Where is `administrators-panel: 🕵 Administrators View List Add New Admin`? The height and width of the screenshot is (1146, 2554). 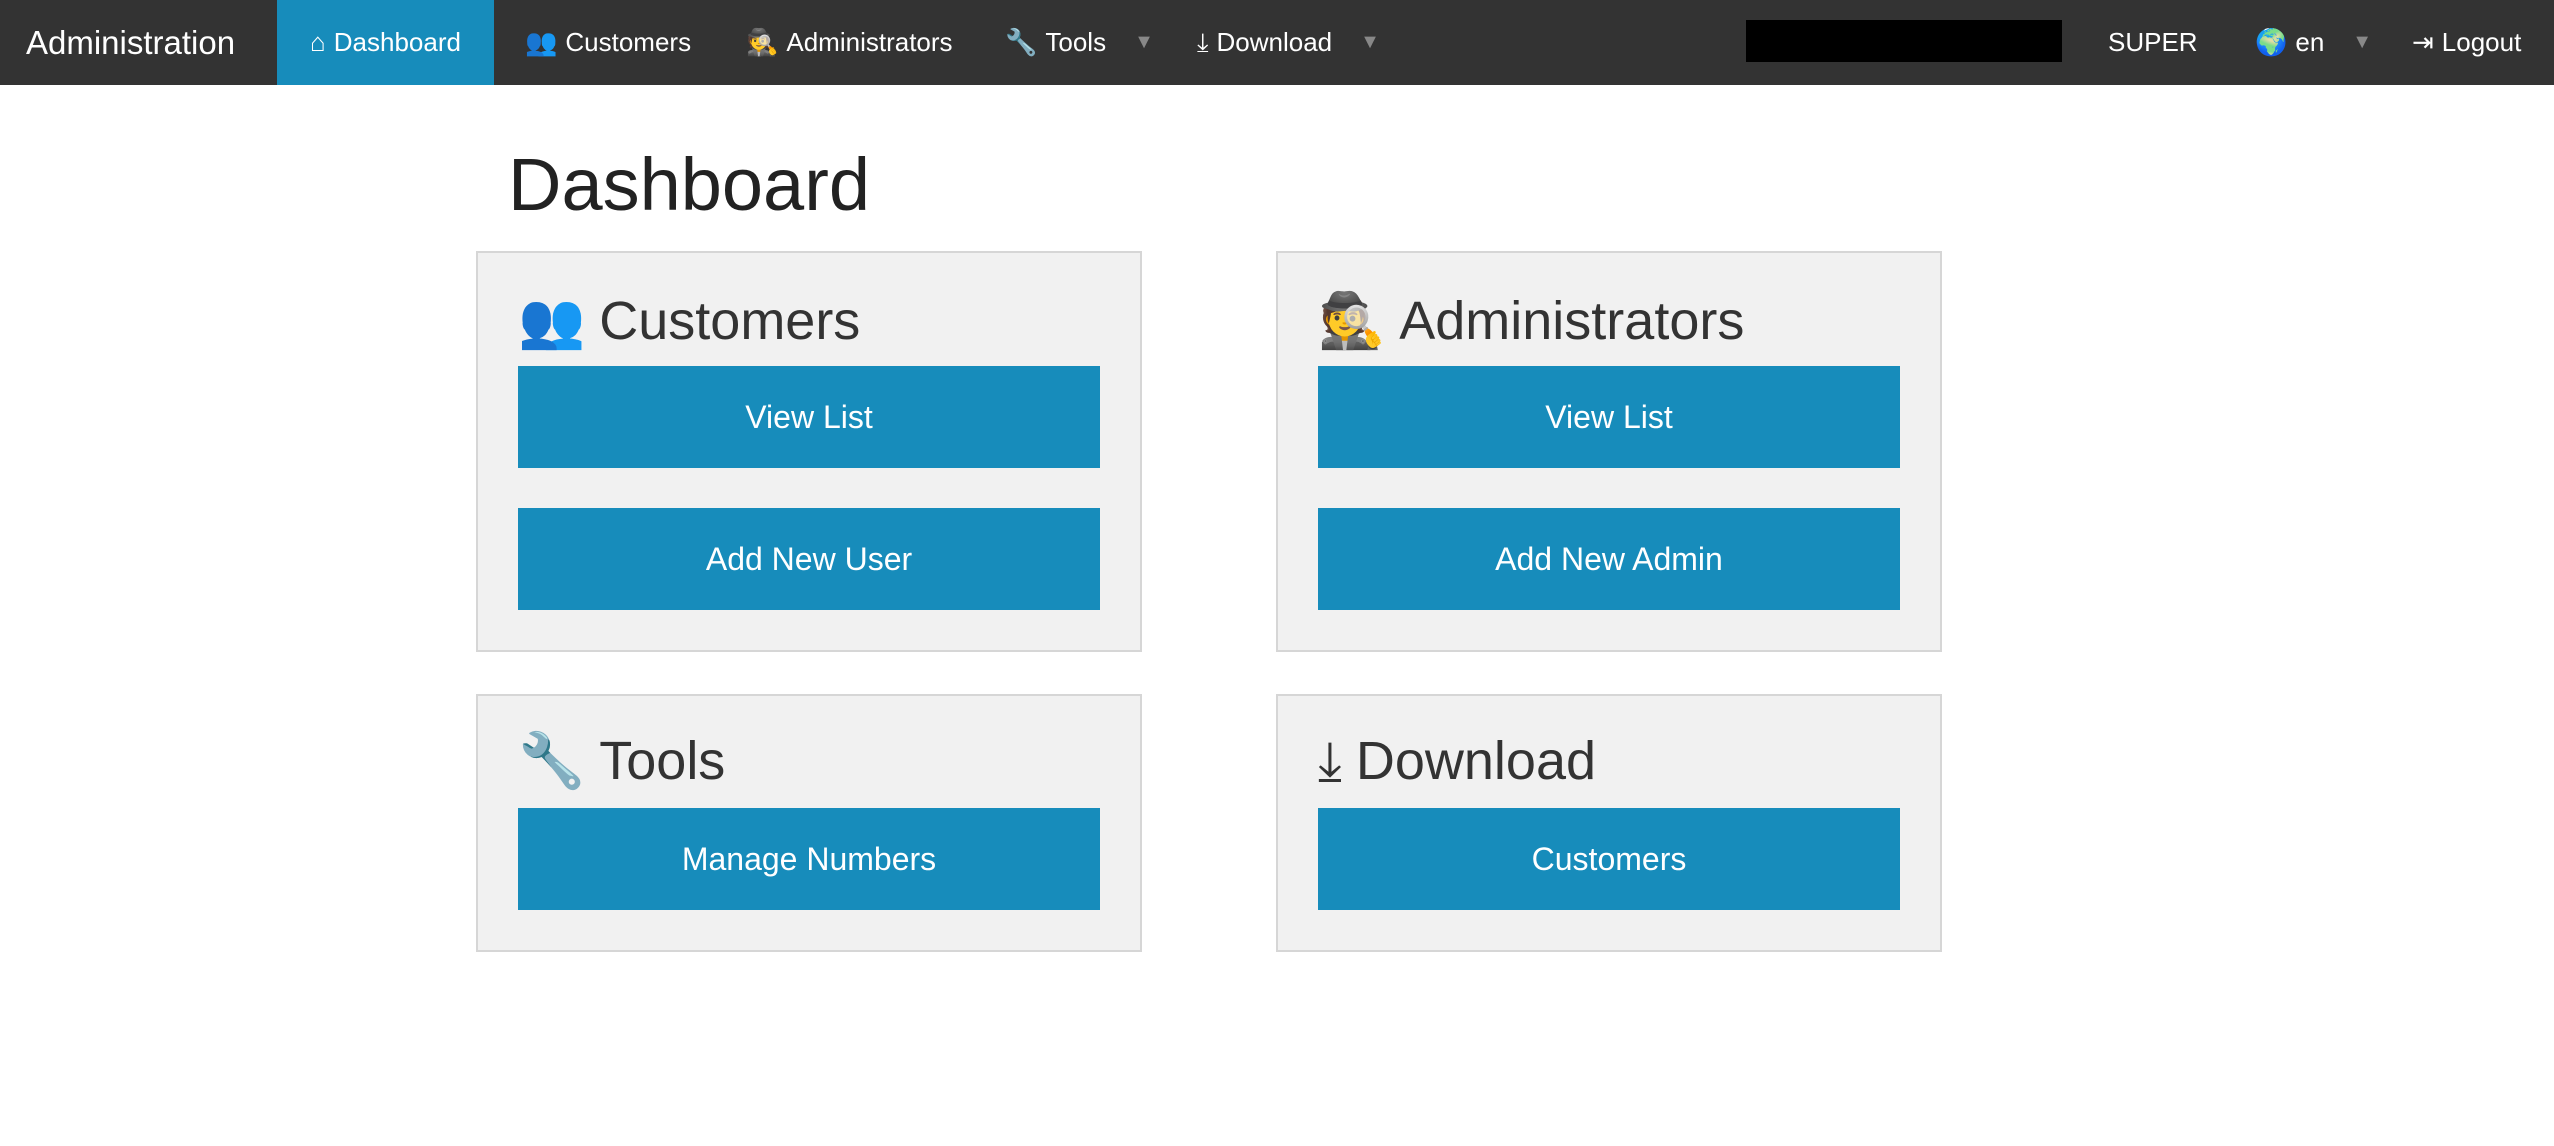
administrators-panel: 🕵 Administrators View List Add New Admin is located at coordinates (1609, 451).